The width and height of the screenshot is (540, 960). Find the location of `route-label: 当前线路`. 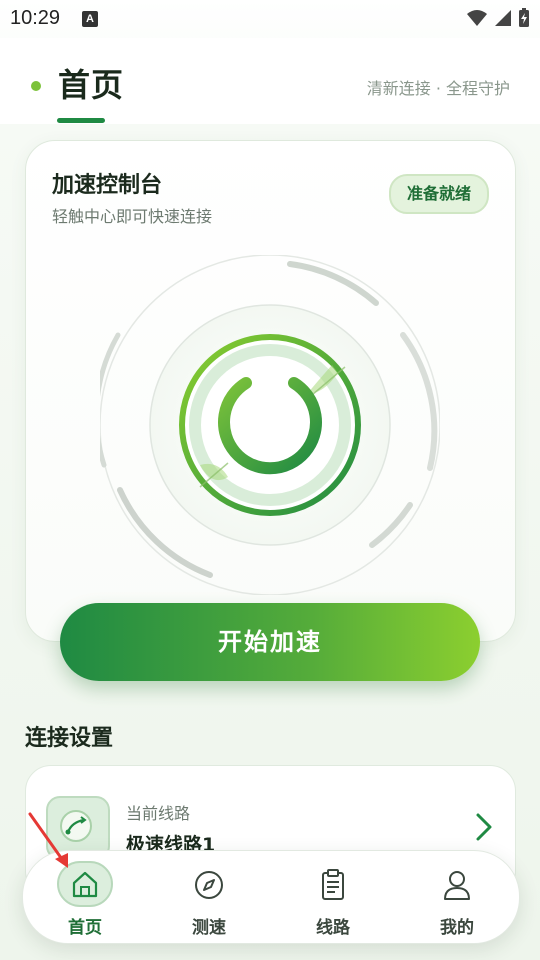

route-label: 当前线路 is located at coordinates (158, 813).